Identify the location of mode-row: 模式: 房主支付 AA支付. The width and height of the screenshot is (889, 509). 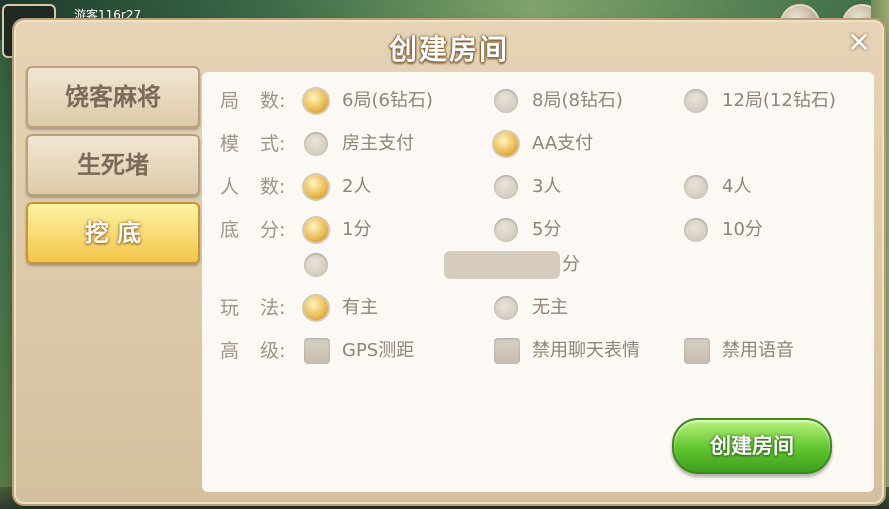
(538, 144).